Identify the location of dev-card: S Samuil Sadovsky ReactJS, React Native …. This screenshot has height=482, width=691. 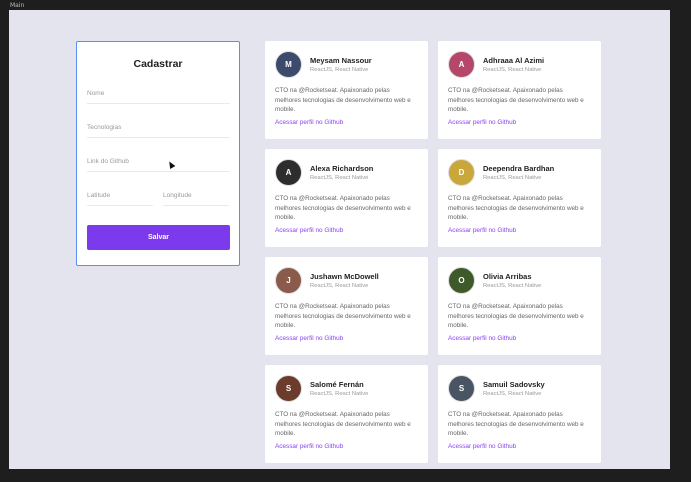
(519, 414).